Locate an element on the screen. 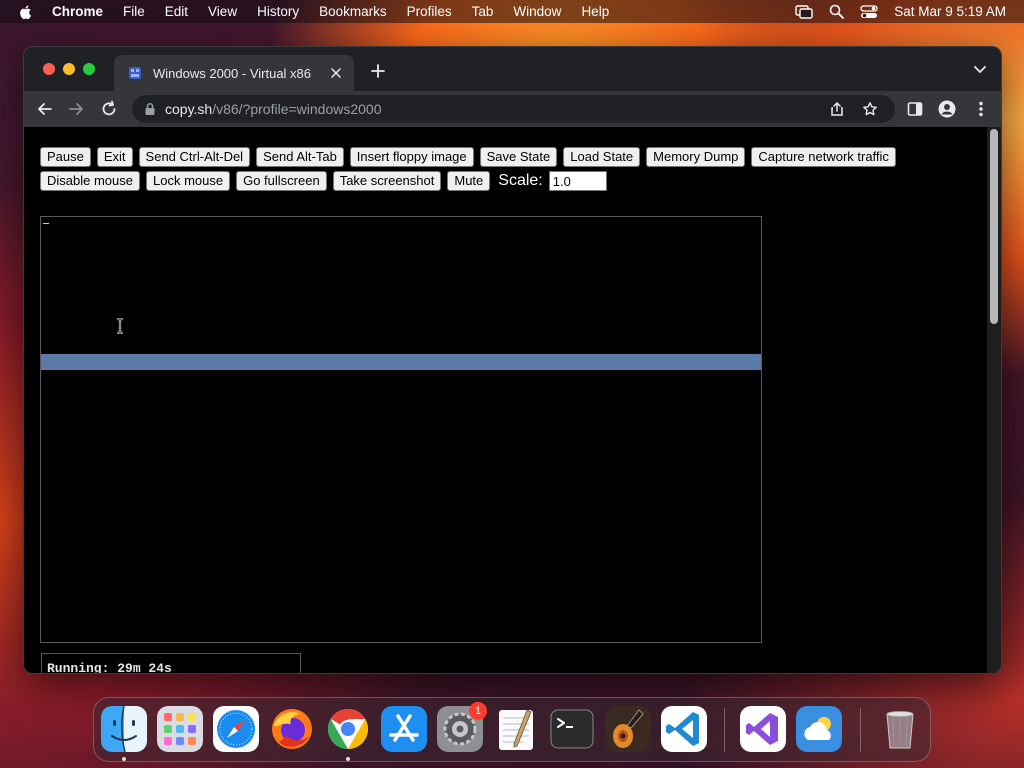 This screenshot has height=768, width=1024. garageband-icon is located at coordinates (628, 729).